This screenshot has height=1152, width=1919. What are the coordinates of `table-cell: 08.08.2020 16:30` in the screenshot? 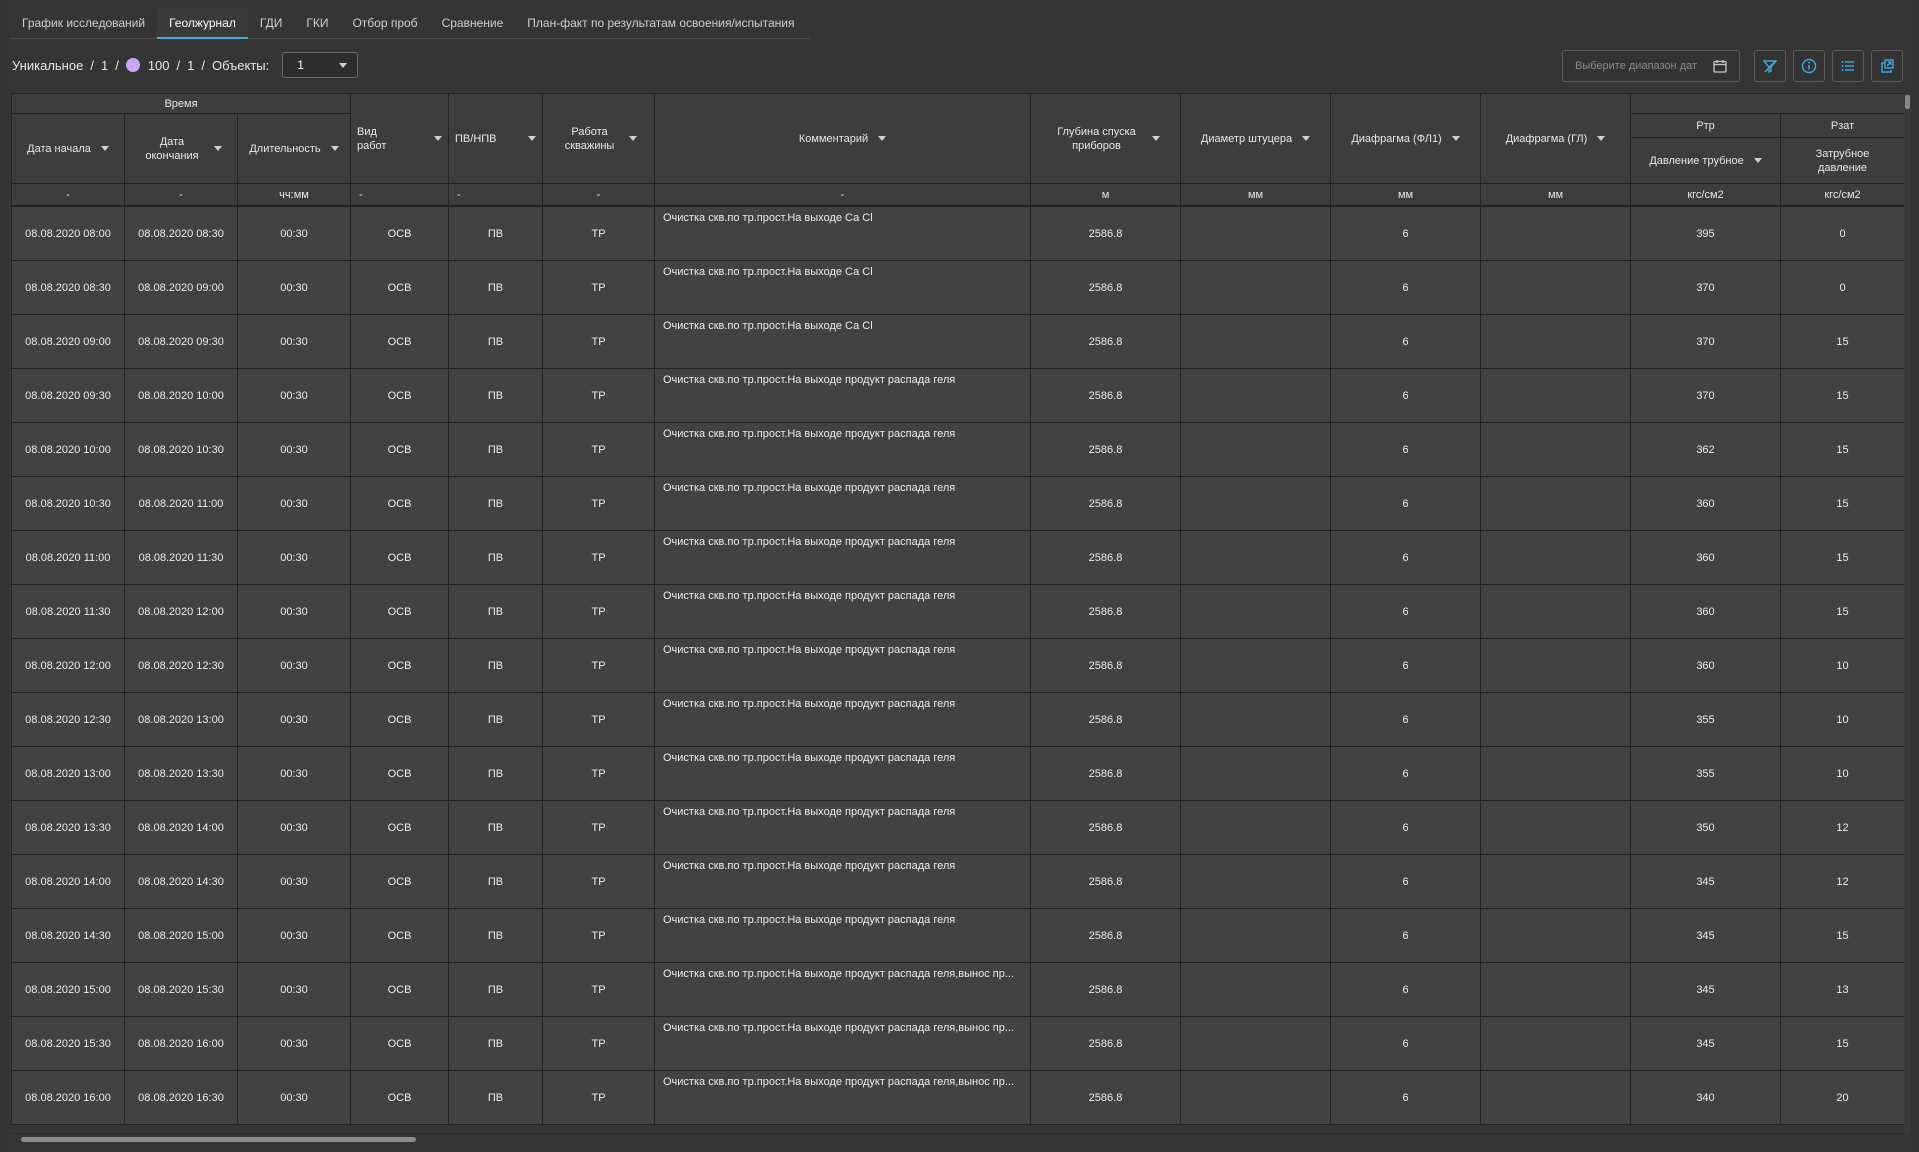 It's located at (181, 1097).